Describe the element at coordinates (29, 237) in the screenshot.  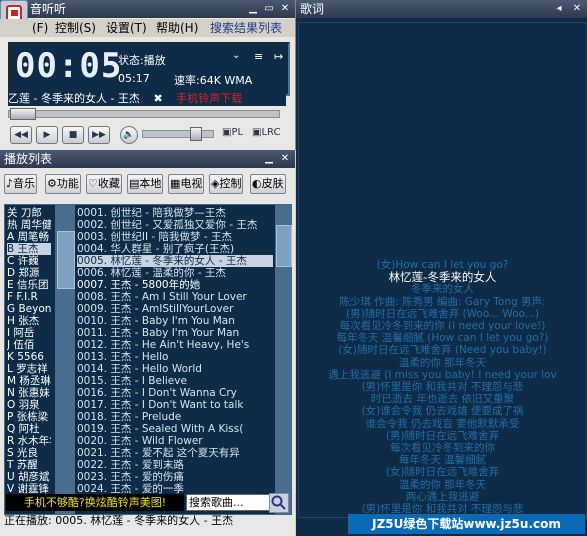
I see `artist-group-item: A 周笔畅` at that location.